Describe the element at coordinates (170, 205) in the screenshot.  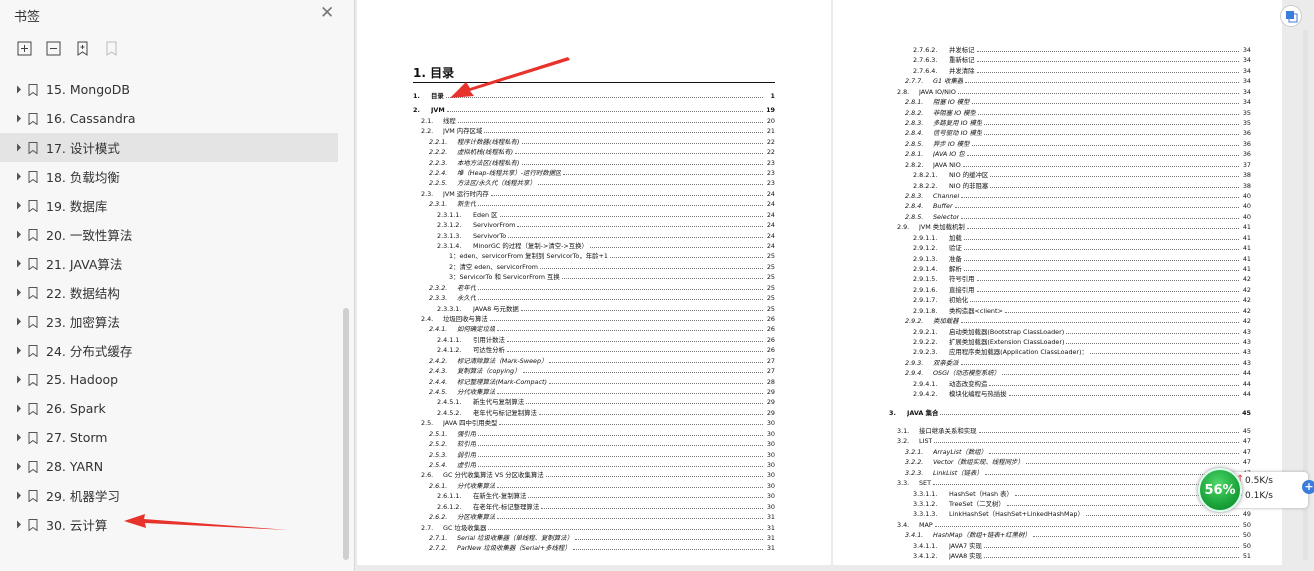
I see `bookmark-item: 19. 数据库` at that location.